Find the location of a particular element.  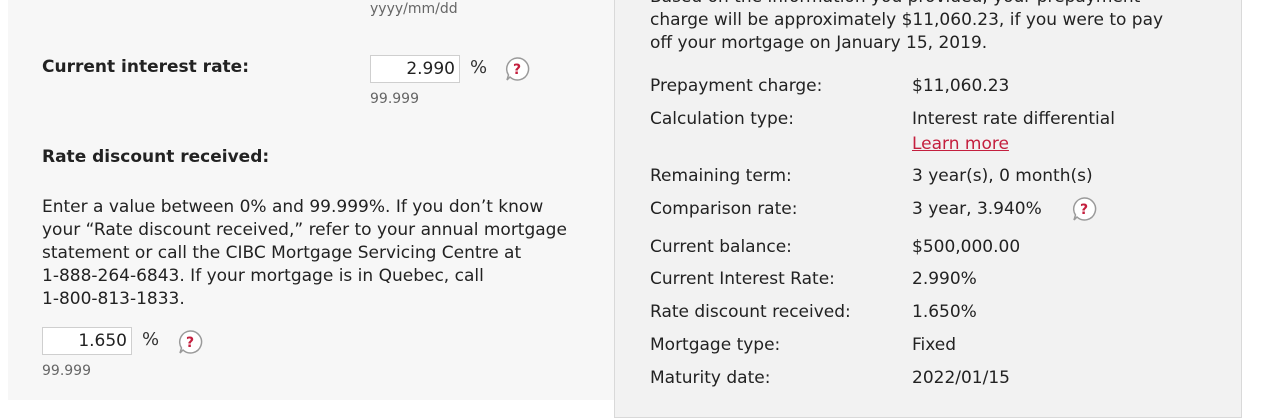

prepayment-charge-value: $11,060.23 is located at coordinates (961, 86).